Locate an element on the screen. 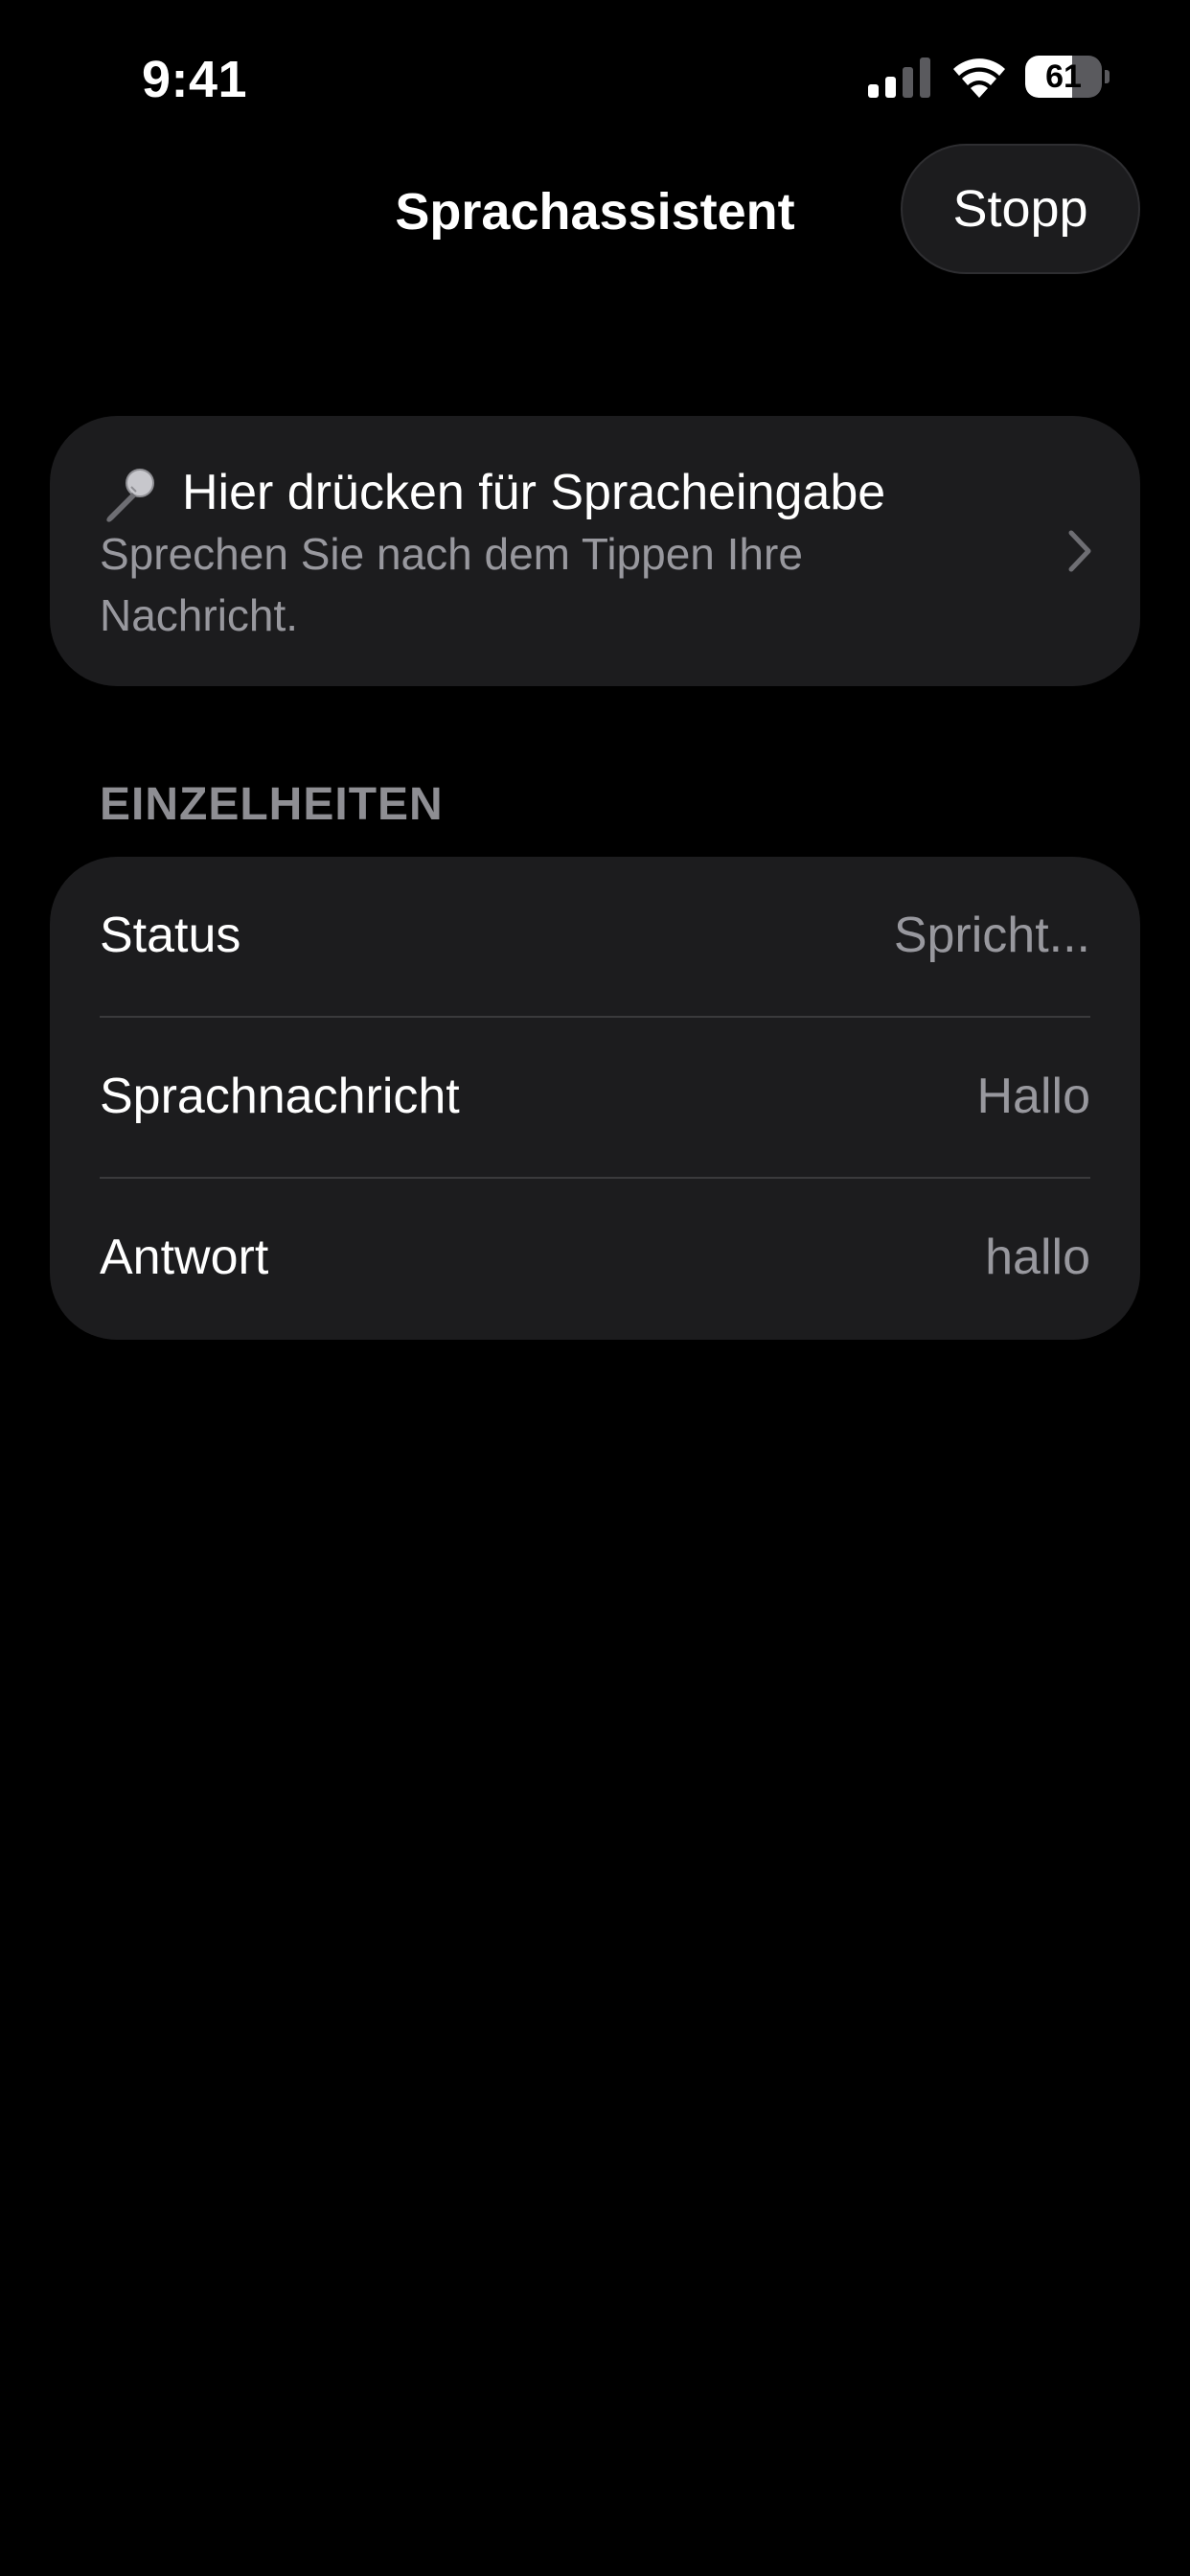  battery-icon: 61 is located at coordinates (1068, 77).